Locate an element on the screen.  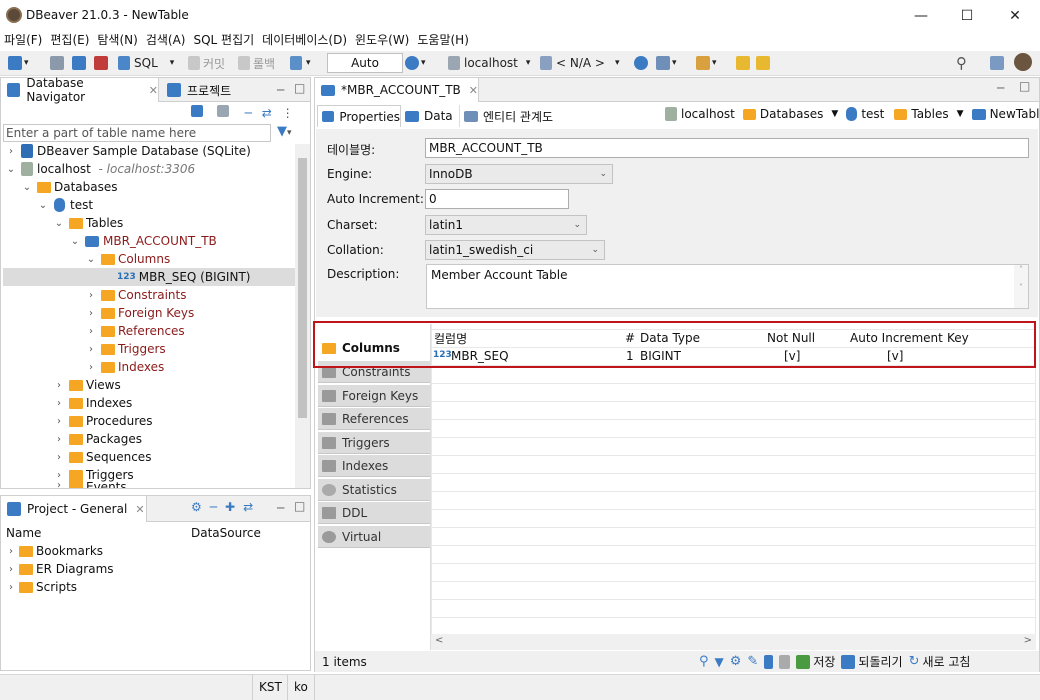
collation-select: latin1_swedish_ci ⌄ is located at coordinates (515, 250).